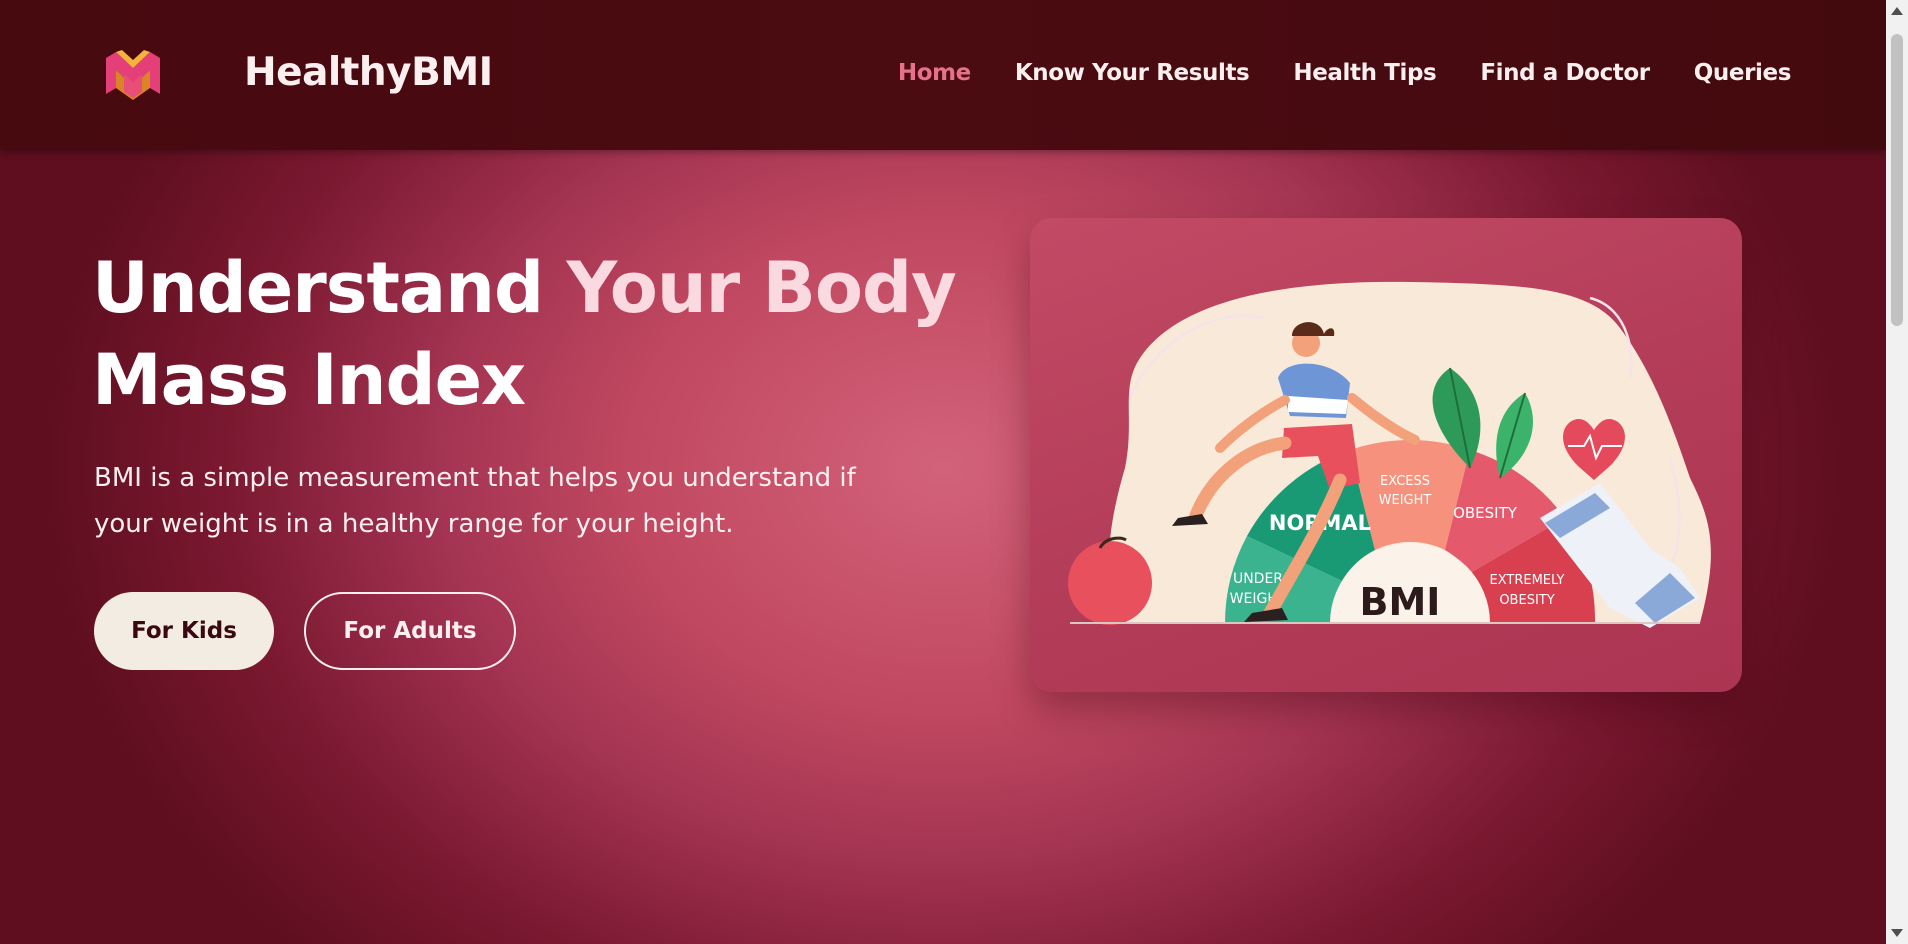 The height and width of the screenshot is (944, 1908). Describe the element at coordinates (1132, 73) in the screenshot. I see `nav-know-your-results: Know Your Results` at that location.